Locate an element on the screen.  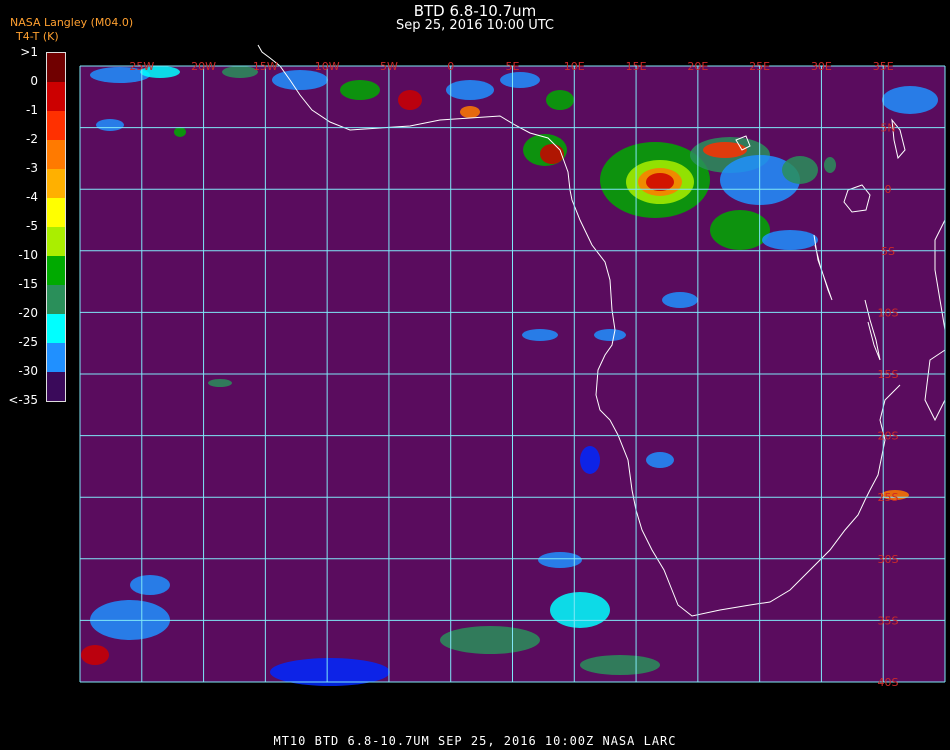
latitude-label: 30S is located at coordinates (888, 559).